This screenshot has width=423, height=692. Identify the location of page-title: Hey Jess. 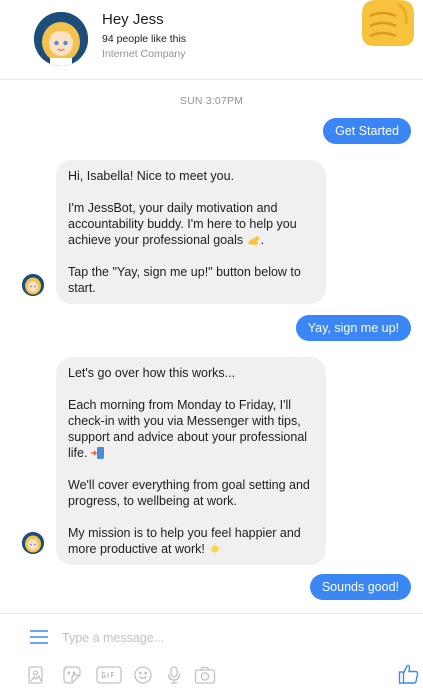
(133, 19).